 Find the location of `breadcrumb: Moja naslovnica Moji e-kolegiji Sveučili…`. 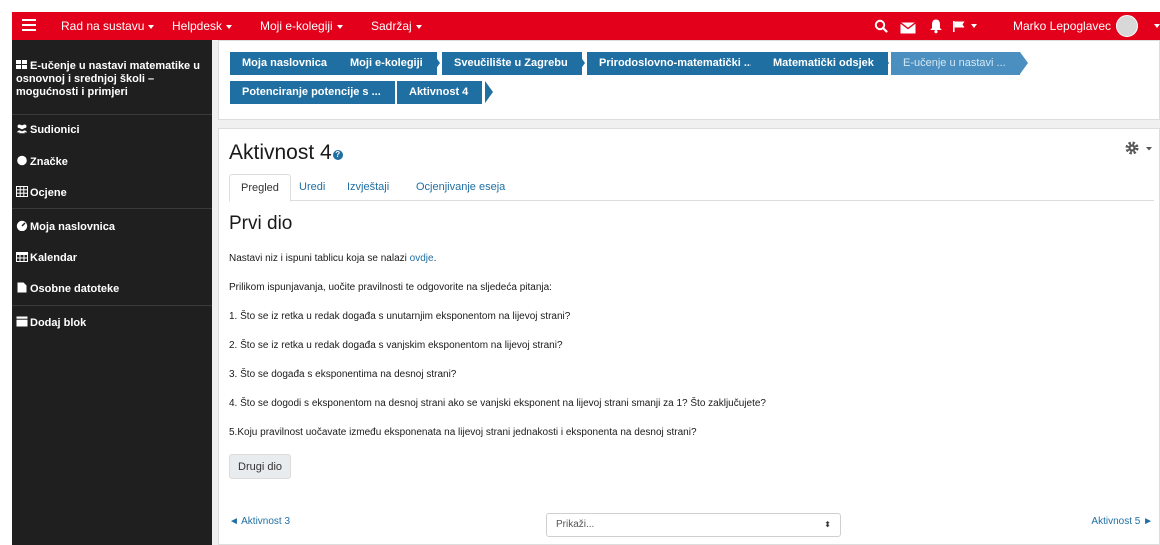

breadcrumb: Moja naslovnica Moji e-kolegiji Sveučili… is located at coordinates (689, 80).